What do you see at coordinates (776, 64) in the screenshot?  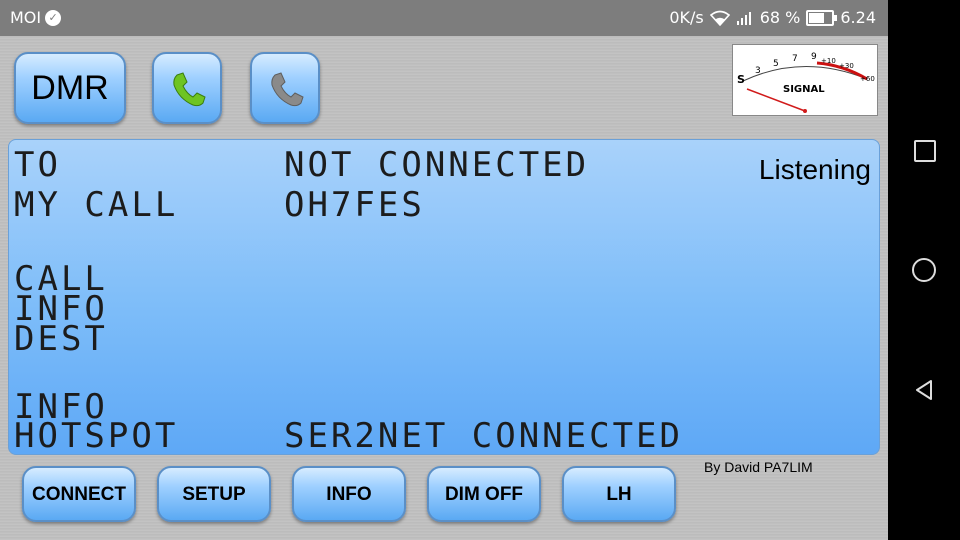 I see `meter-scale-5: 5` at bounding box center [776, 64].